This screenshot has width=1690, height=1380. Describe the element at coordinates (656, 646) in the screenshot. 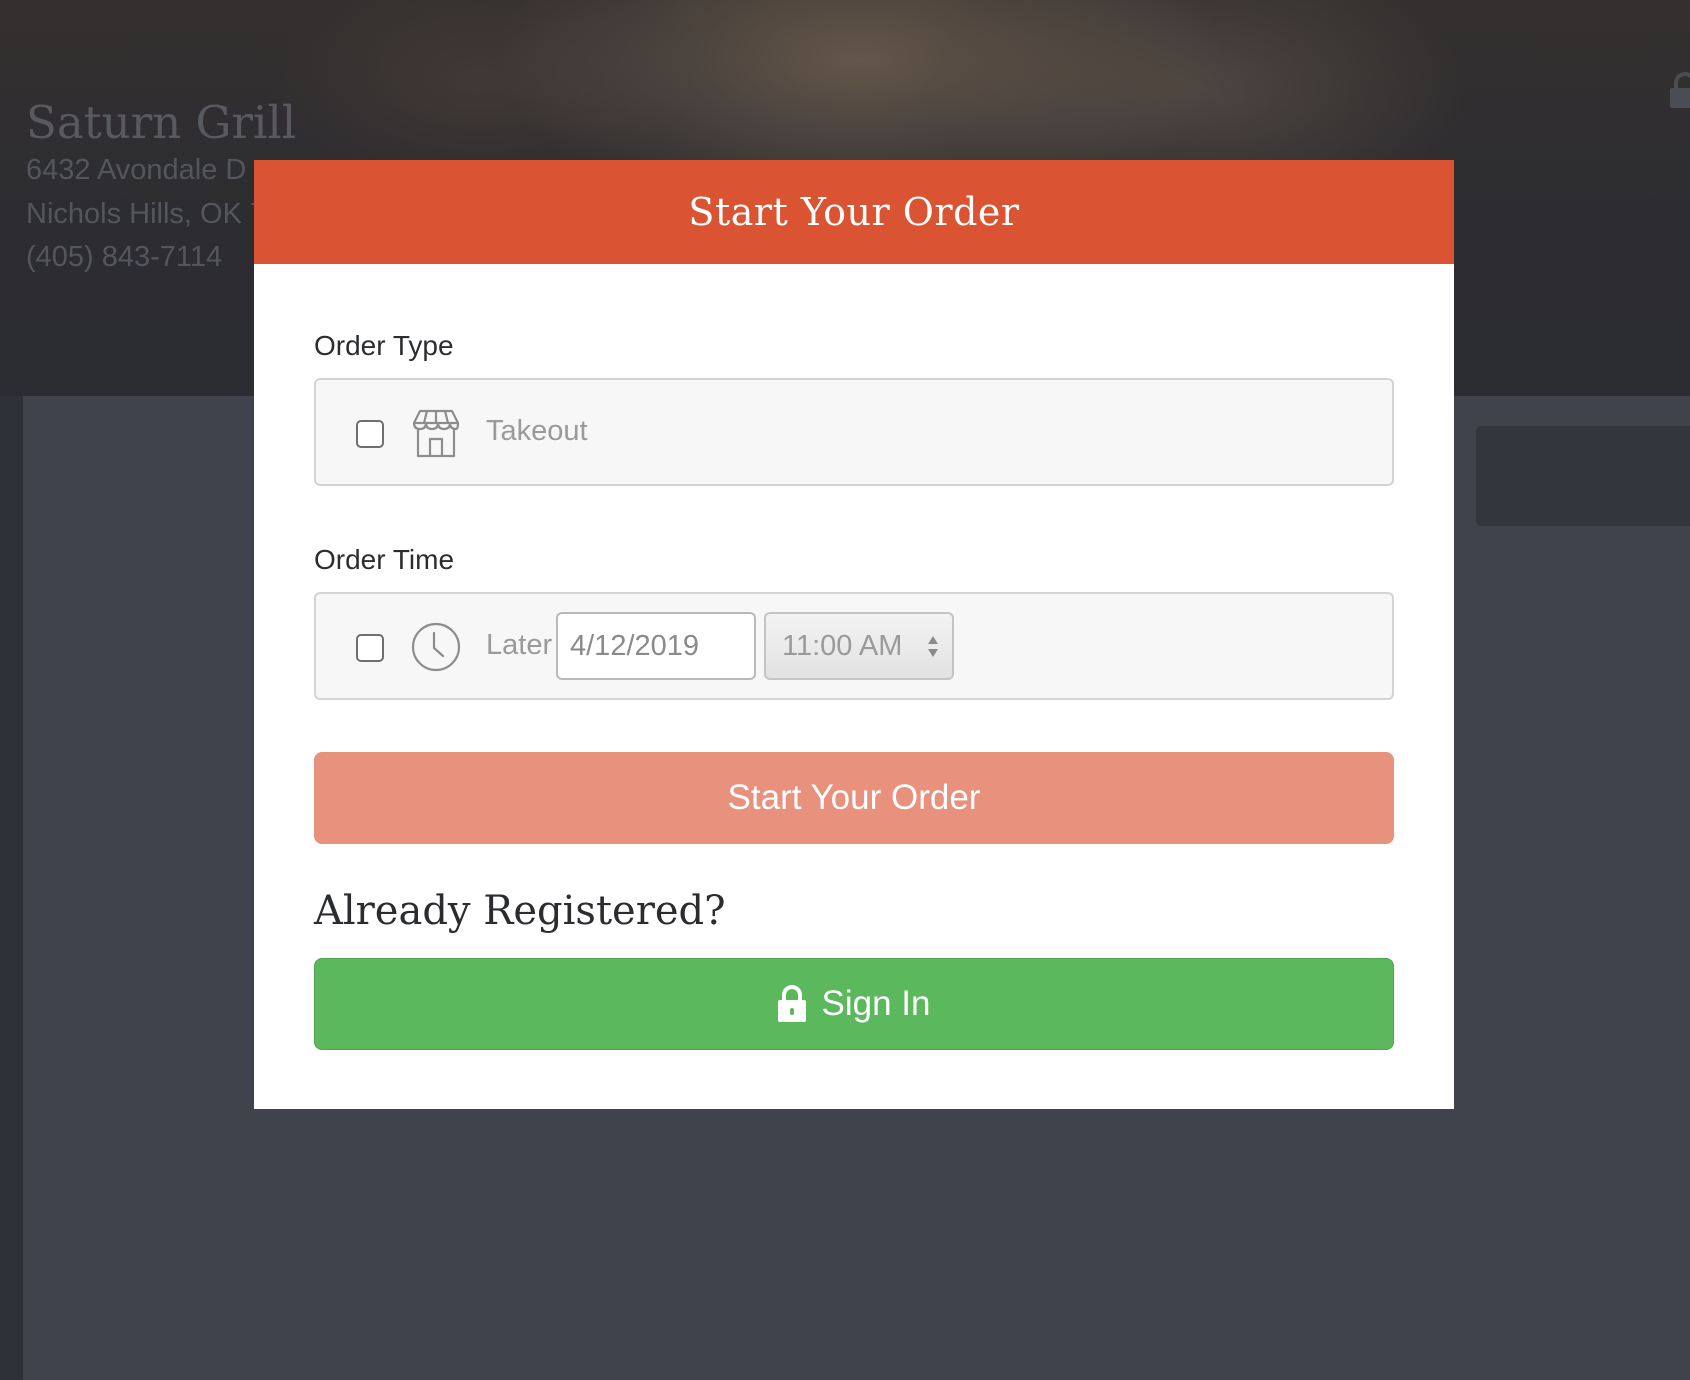

I see `order-date-input` at that location.